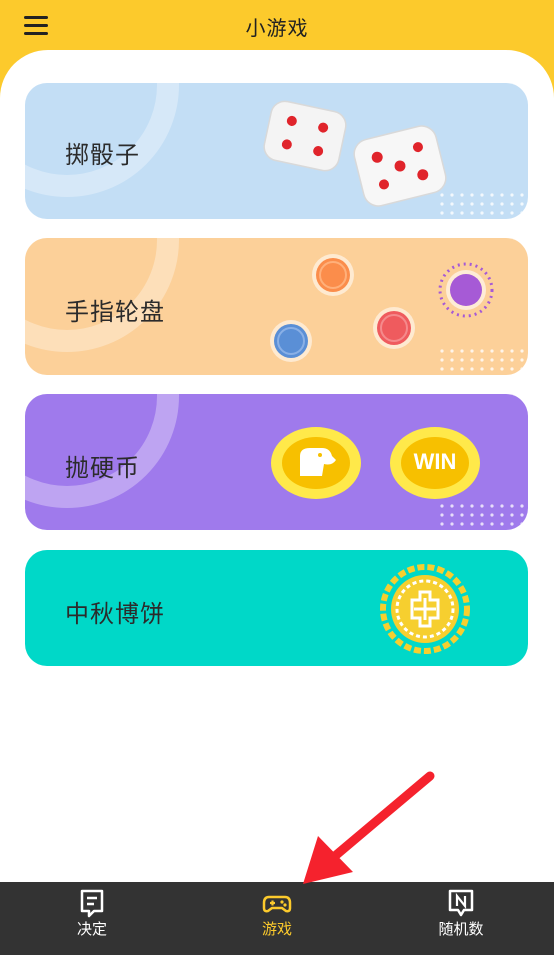  What do you see at coordinates (425, 609) in the screenshot?
I see `mooncake-icon` at bounding box center [425, 609].